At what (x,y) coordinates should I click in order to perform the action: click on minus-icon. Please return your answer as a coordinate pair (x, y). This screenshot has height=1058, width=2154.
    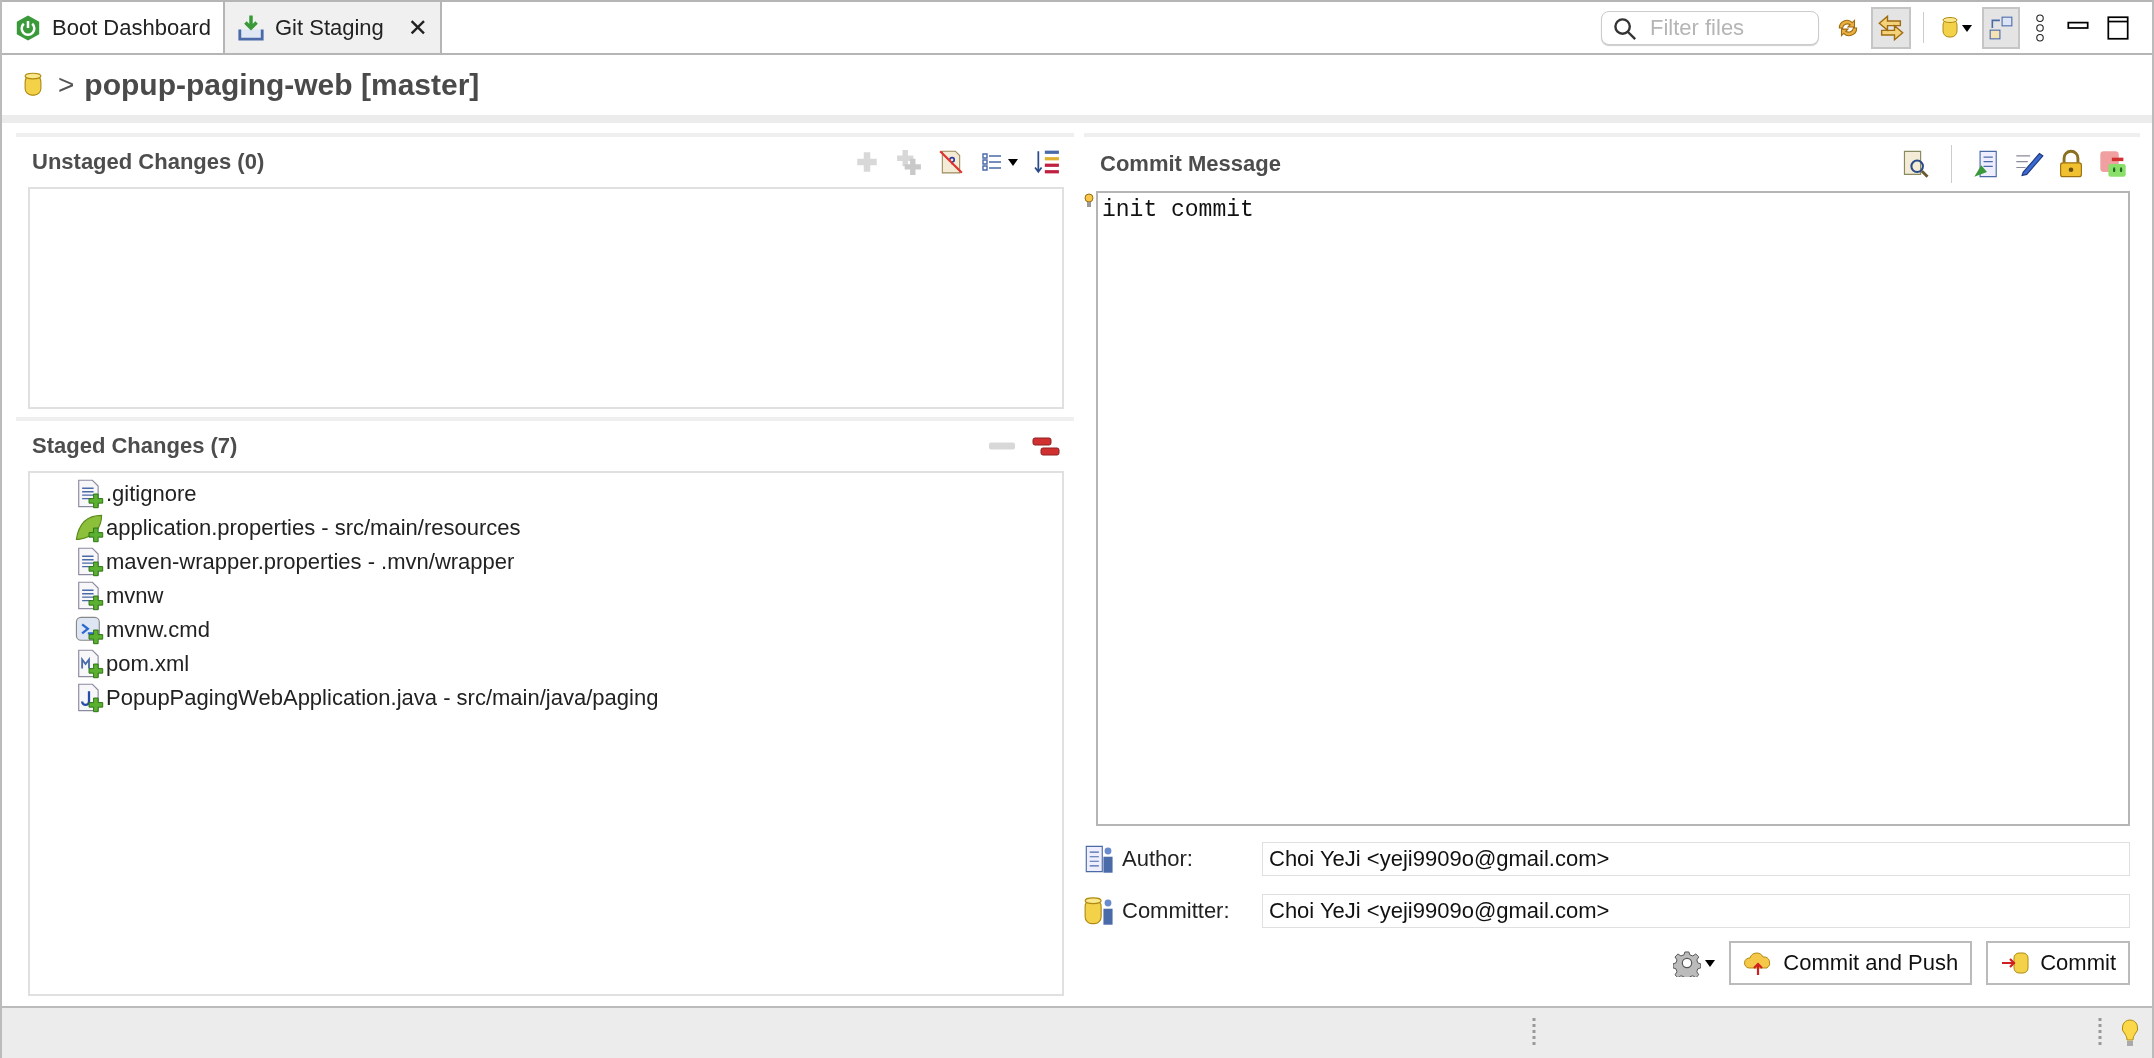
    Looking at the image, I should click on (1002, 446).